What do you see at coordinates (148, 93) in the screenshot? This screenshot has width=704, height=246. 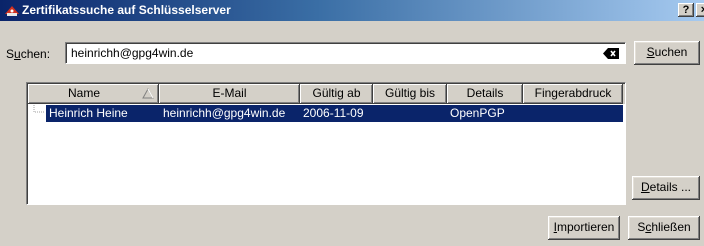 I see `sort-ascending-icon` at bounding box center [148, 93].